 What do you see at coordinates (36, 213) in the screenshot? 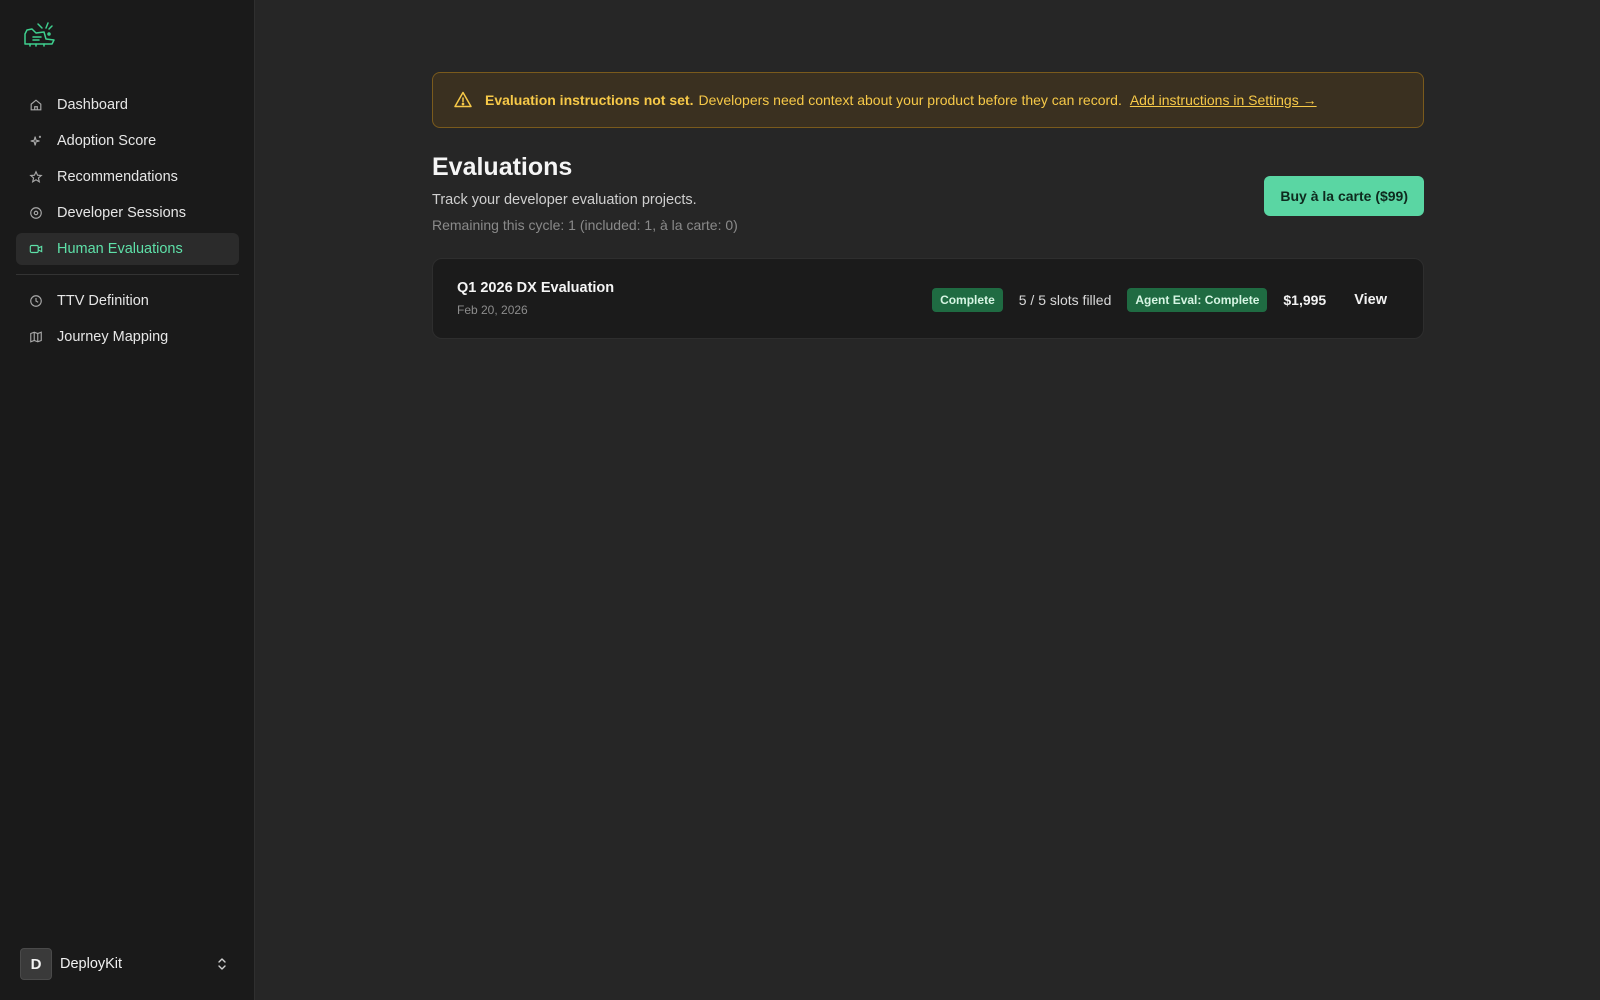
I see `target-icon` at bounding box center [36, 213].